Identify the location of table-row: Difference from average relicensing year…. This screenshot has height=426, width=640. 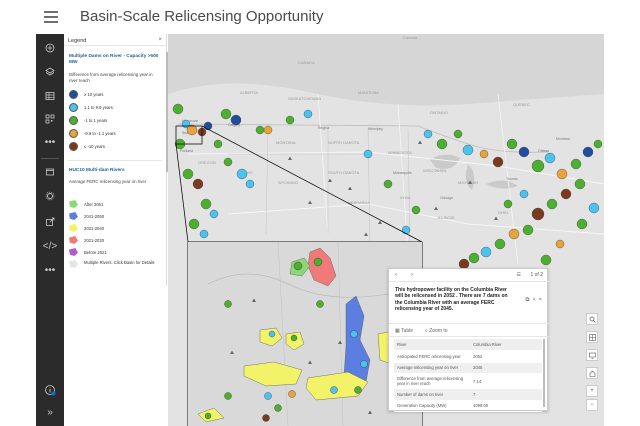
(468, 381).